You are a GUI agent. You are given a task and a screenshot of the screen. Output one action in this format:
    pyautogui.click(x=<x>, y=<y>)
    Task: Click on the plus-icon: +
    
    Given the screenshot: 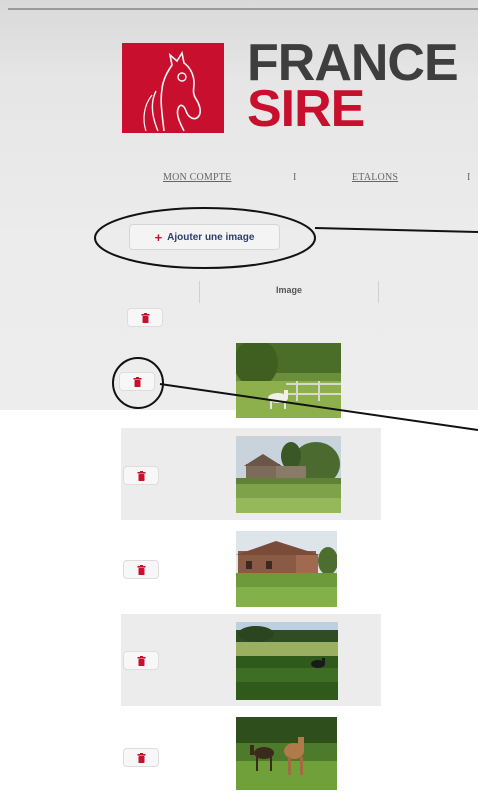 What is the action you would take?
    pyautogui.click(x=158, y=237)
    